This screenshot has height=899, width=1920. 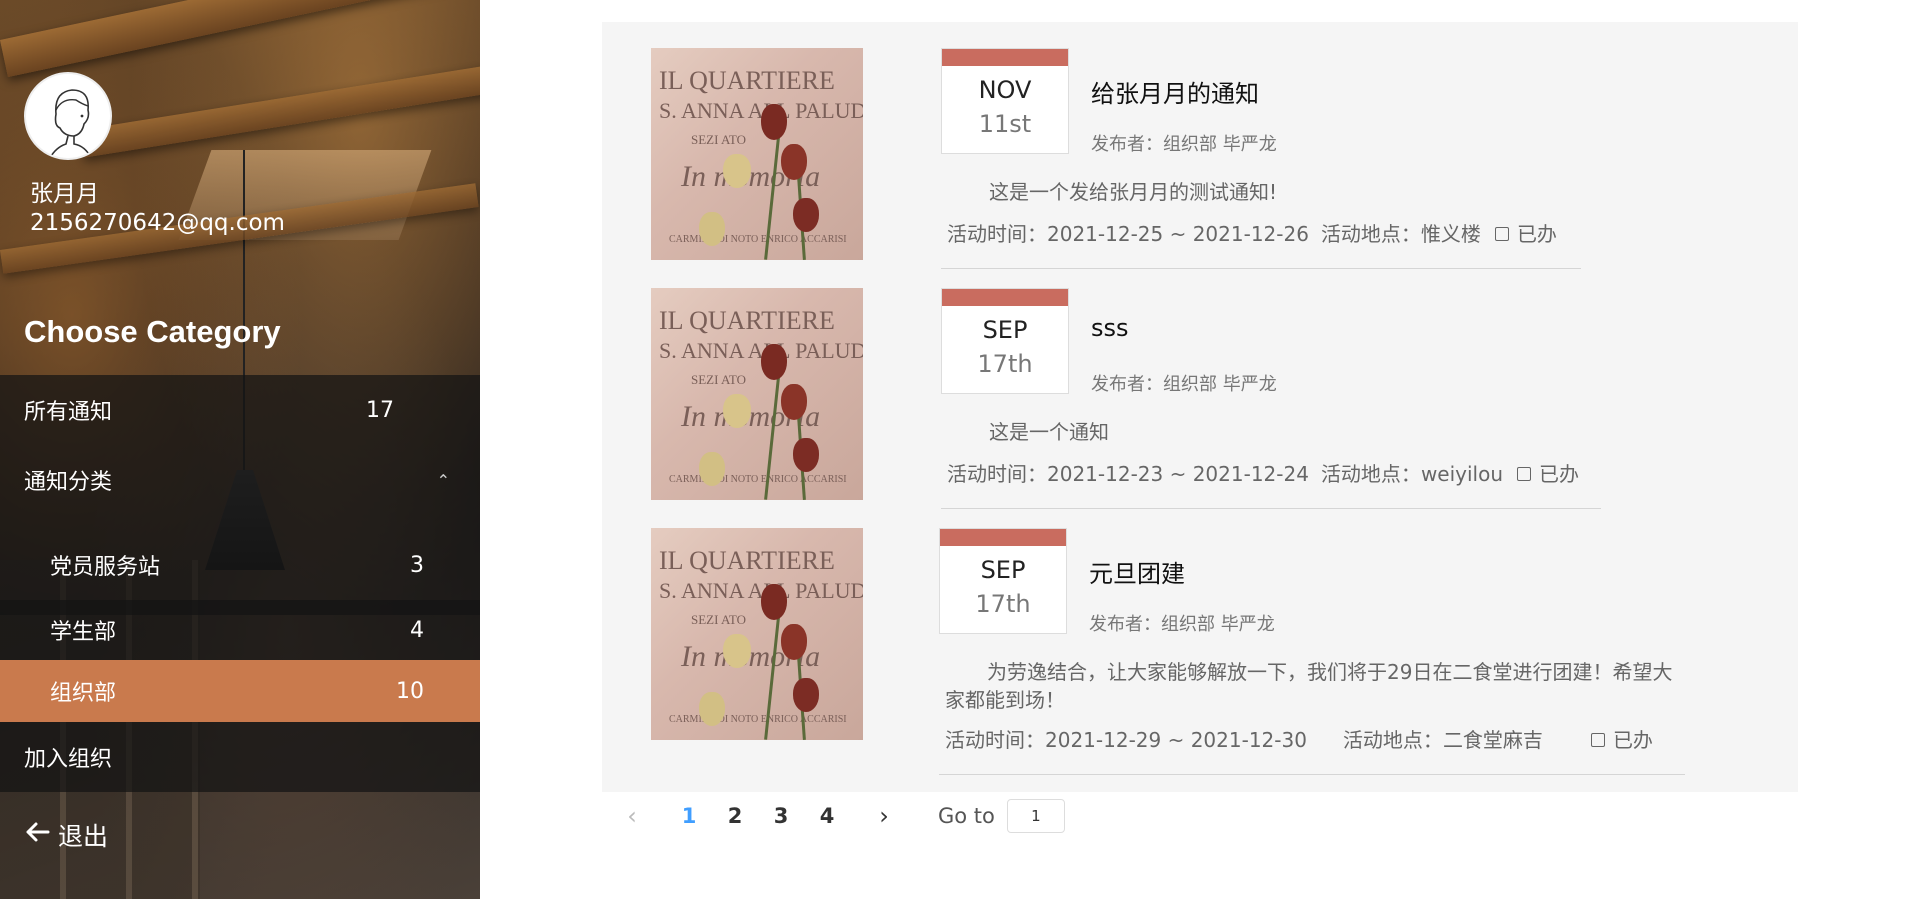 I want to click on menu-item-join-org: 加入组织, so click(x=240, y=757).